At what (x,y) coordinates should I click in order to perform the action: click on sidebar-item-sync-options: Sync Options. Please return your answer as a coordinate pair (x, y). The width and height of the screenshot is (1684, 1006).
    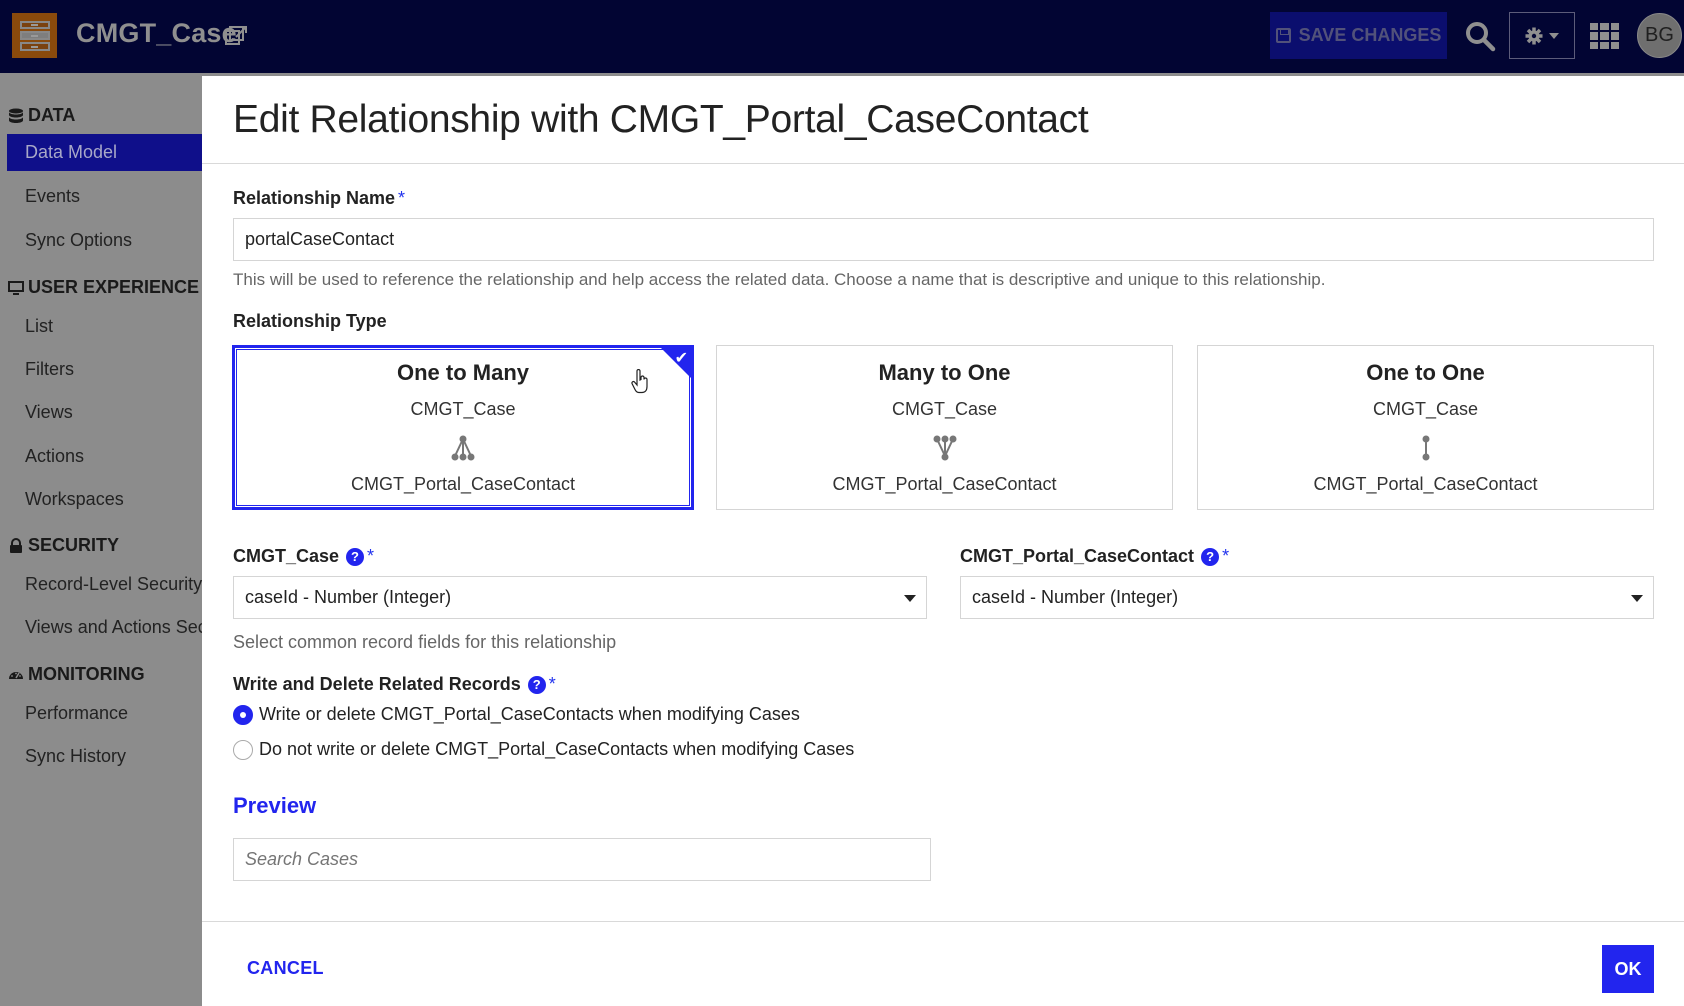
    Looking at the image, I should click on (78, 240).